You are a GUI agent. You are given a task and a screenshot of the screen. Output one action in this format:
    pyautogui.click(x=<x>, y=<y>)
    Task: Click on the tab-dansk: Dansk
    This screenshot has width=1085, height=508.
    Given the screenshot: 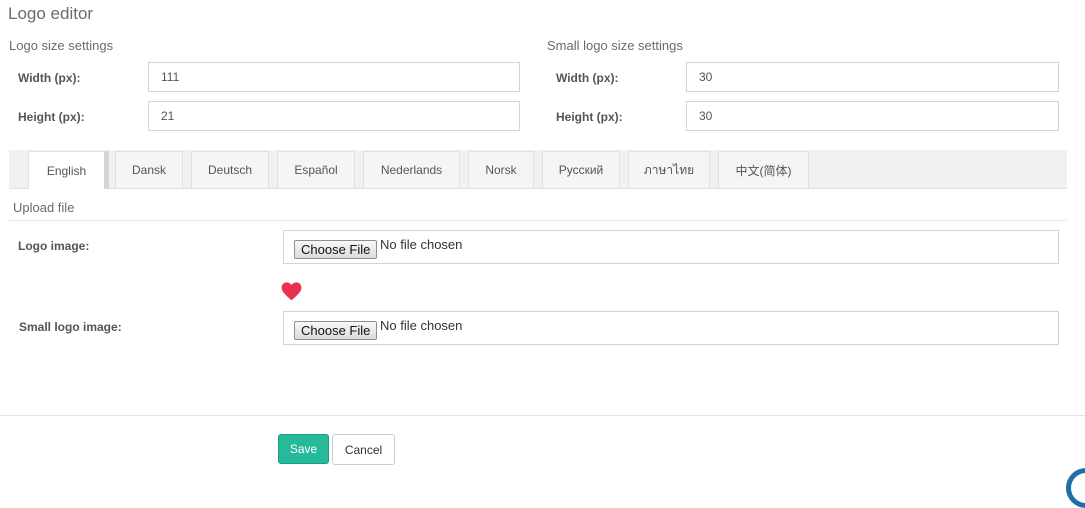 What is the action you would take?
    pyautogui.click(x=149, y=169)
    